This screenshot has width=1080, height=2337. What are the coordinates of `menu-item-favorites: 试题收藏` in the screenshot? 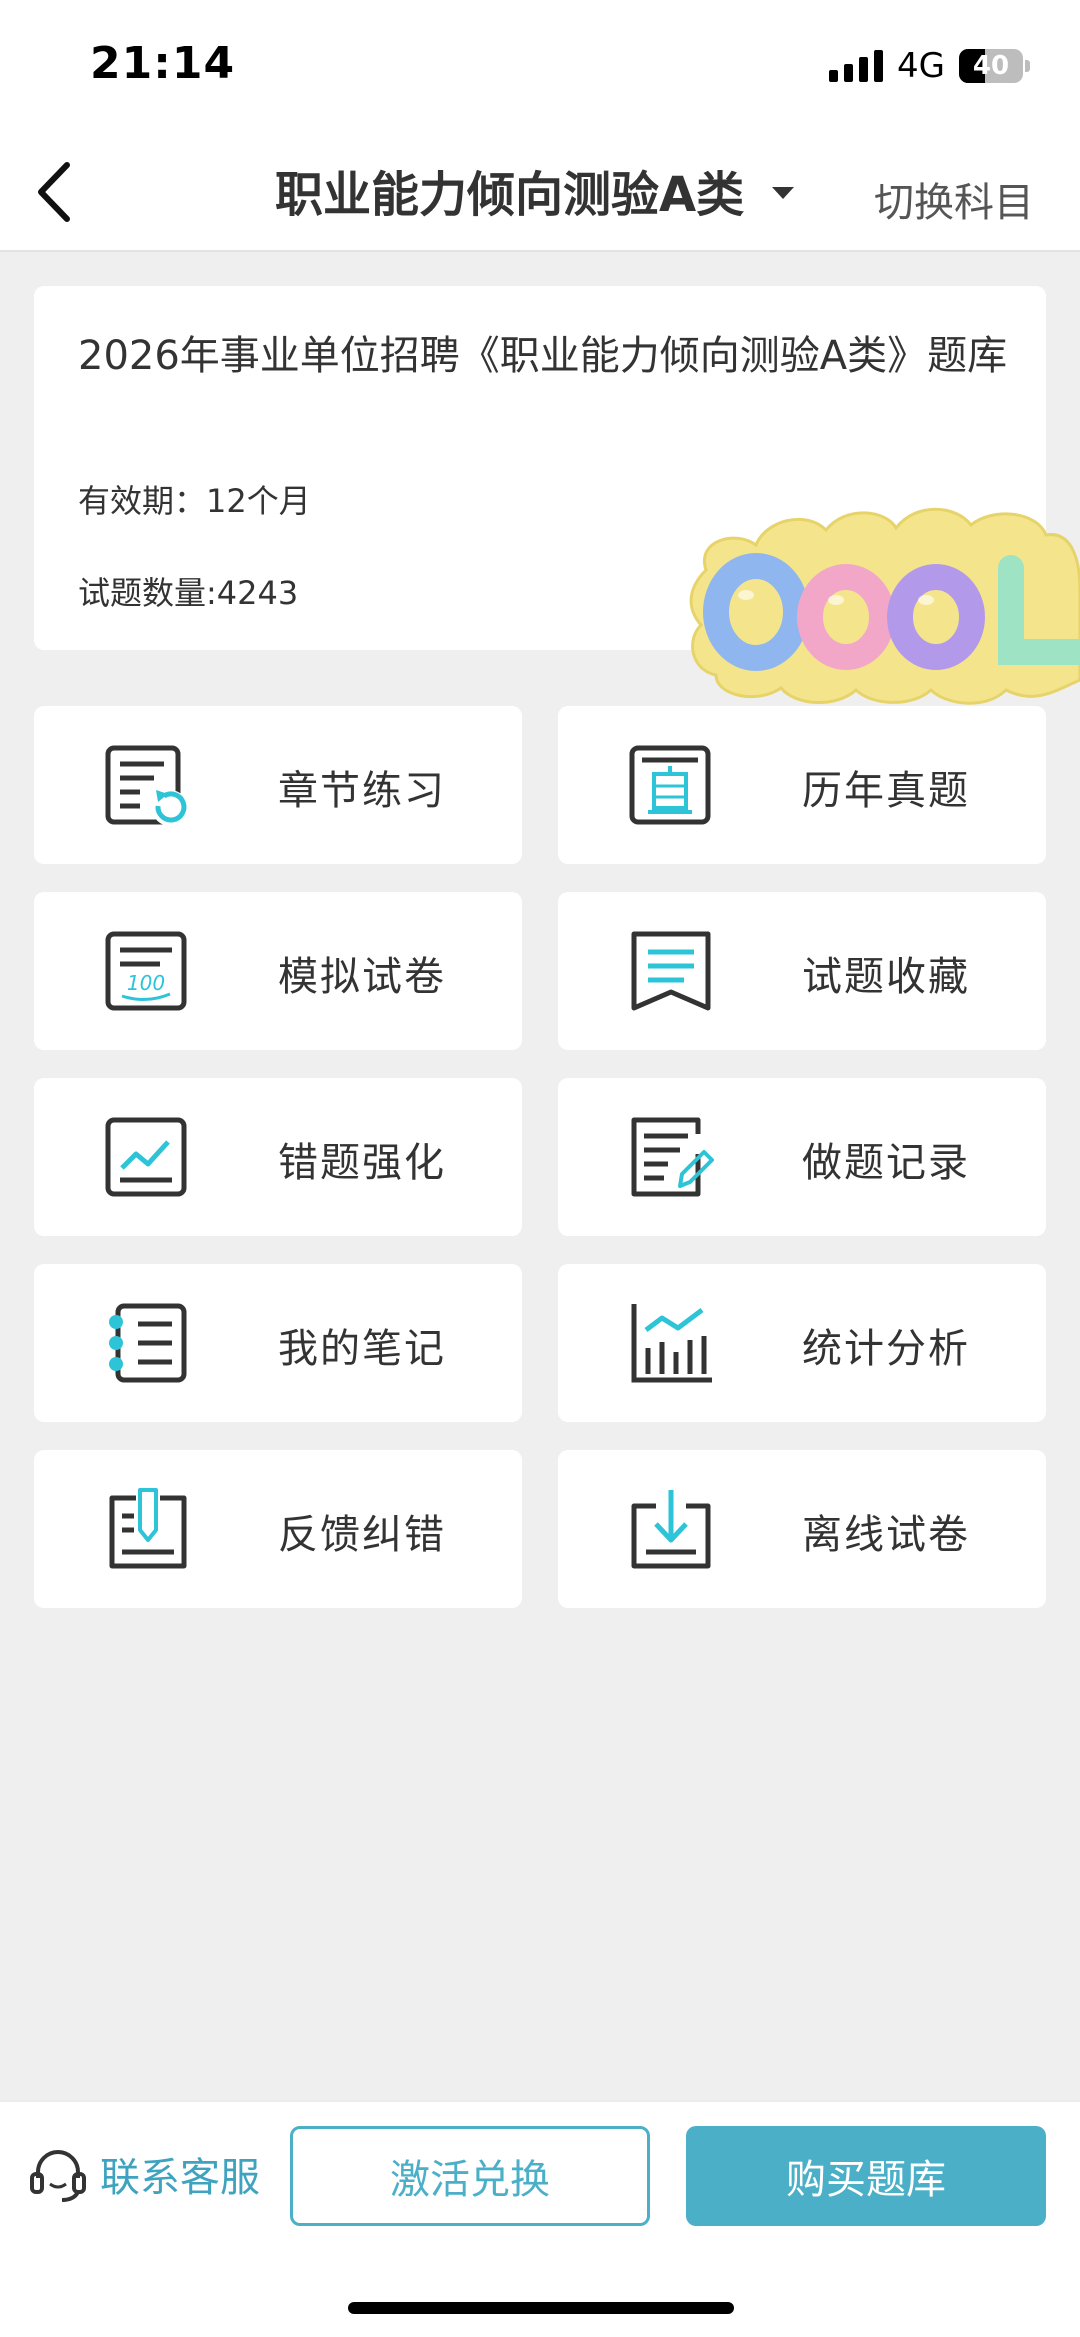 It's located at (802, 971).